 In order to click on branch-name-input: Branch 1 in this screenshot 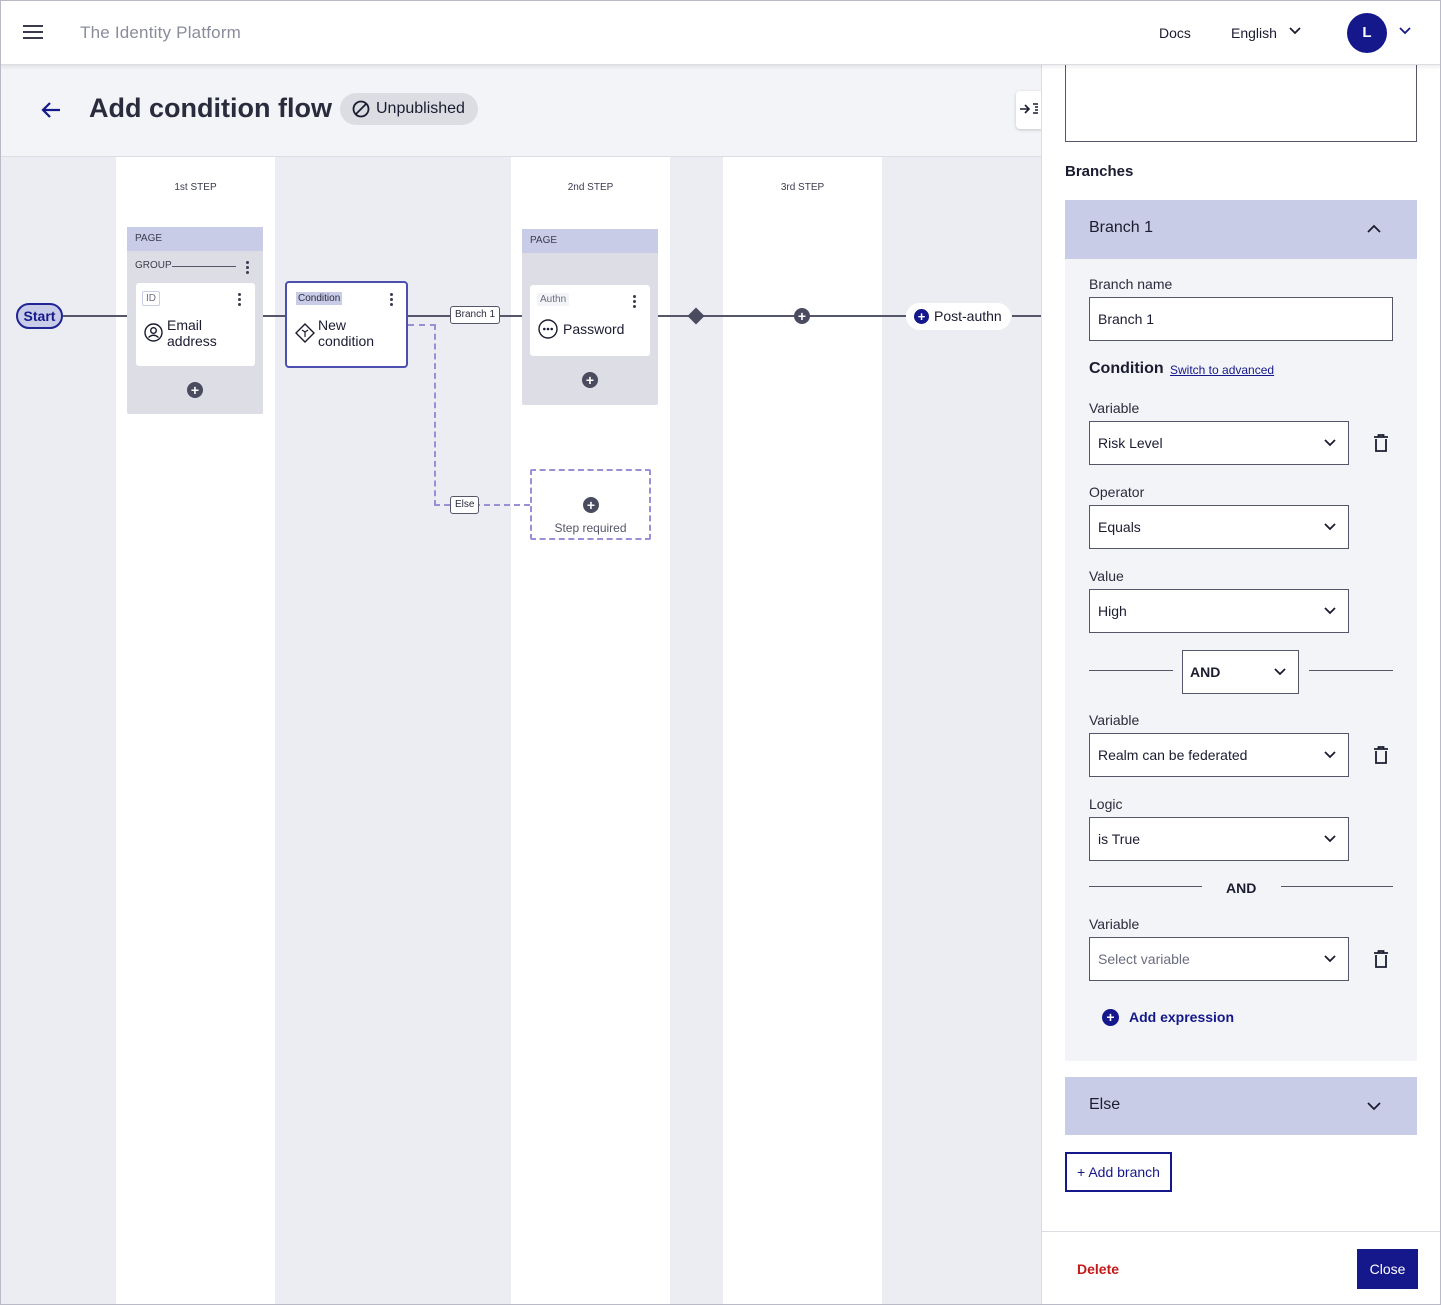, I will do `click(1241, 319)`.